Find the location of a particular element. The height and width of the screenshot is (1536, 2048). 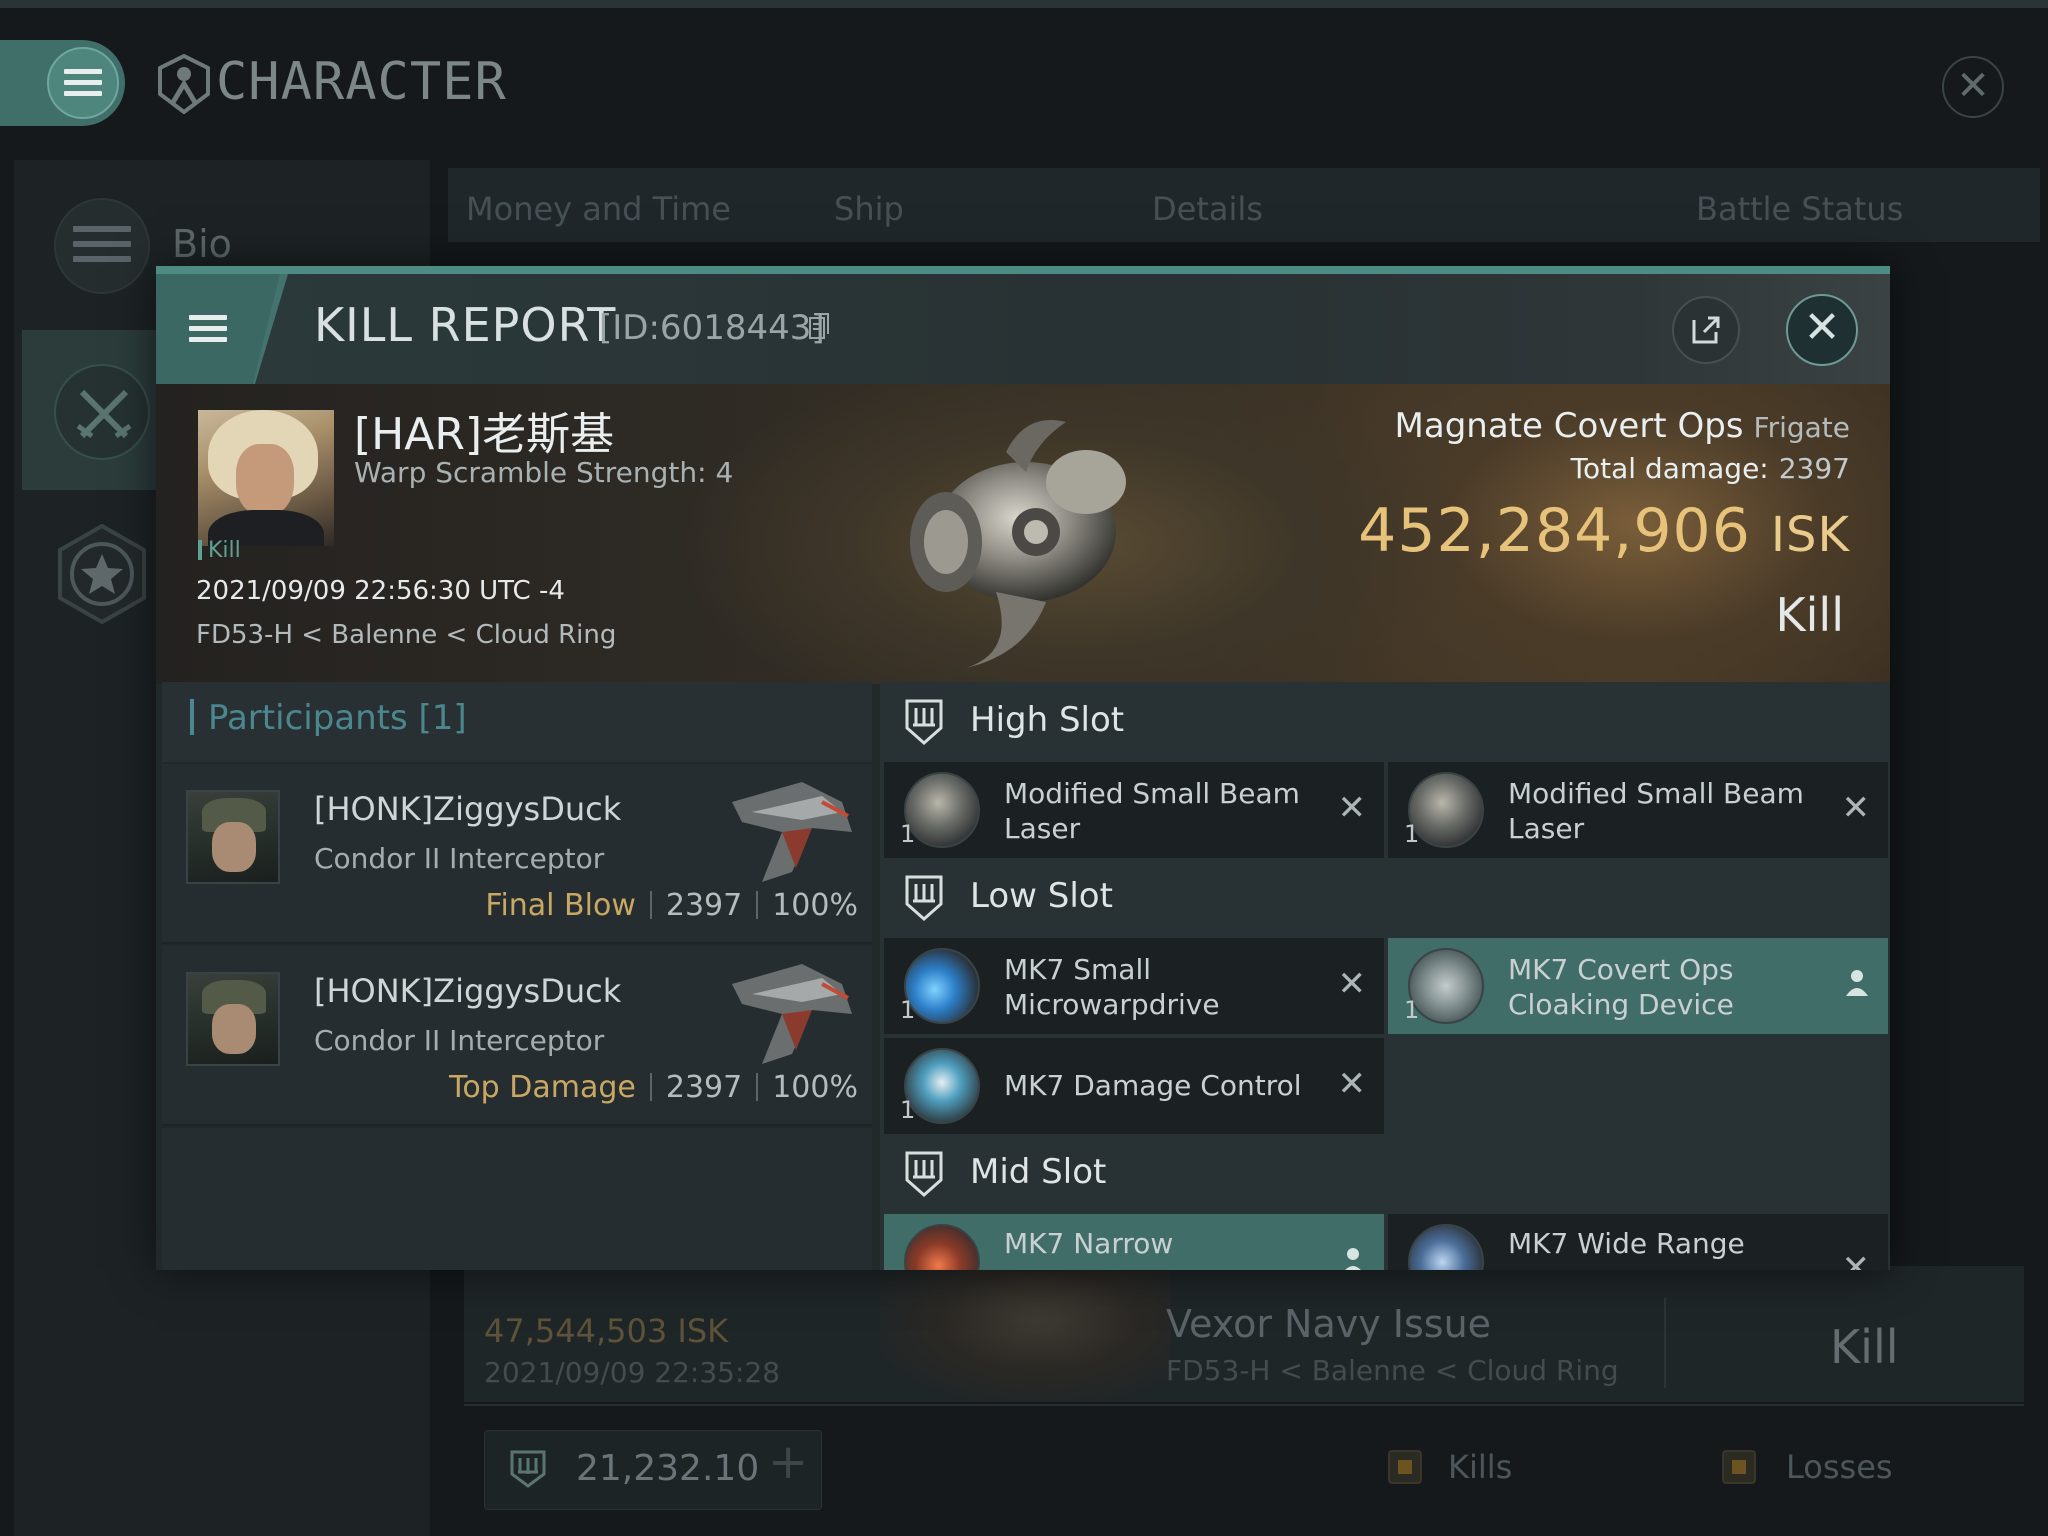

losses-checkbox is located at coordinates (1739, 1467).